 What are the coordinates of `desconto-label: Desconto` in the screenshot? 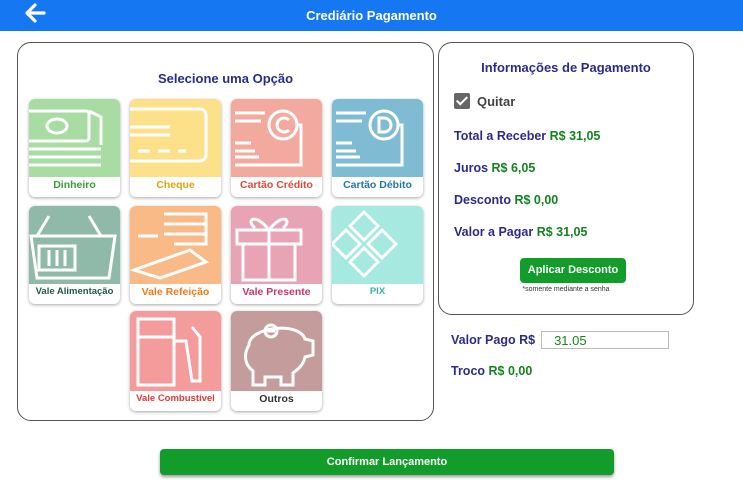 It's located at (482, 200).